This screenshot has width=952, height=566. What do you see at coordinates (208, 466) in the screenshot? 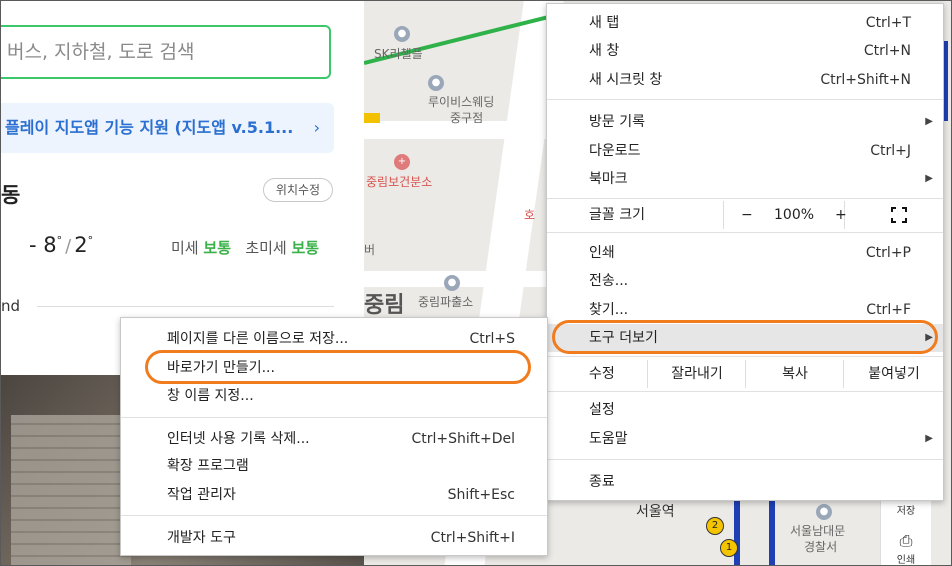
I see `menu-label: 확장 프로그램` at bounding box center [208, 466].